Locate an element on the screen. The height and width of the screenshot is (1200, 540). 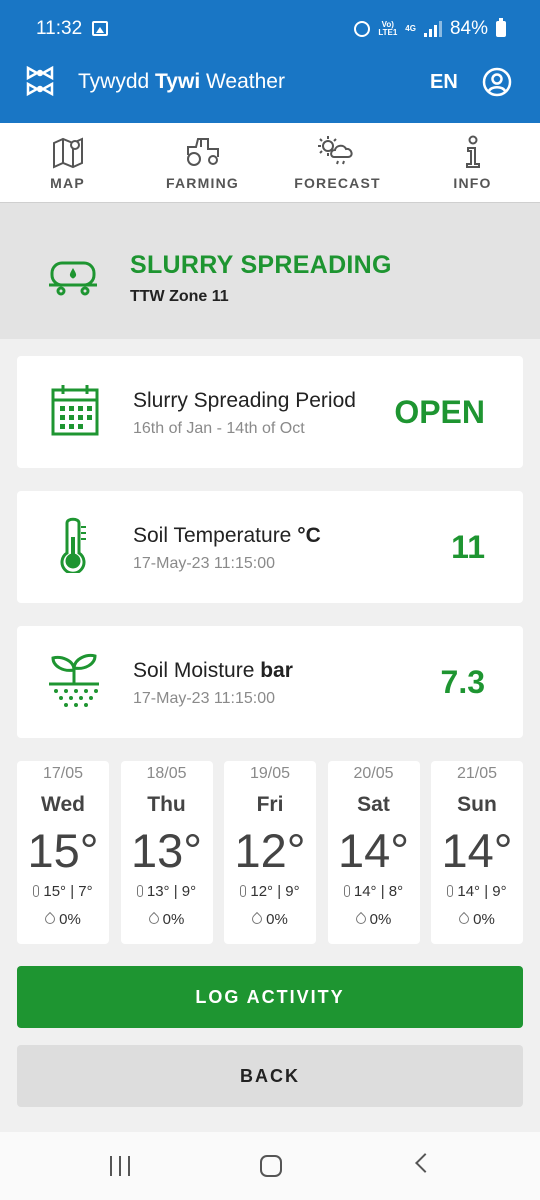
nav-forecast: FORECAST is located at coordinates (337, 163).